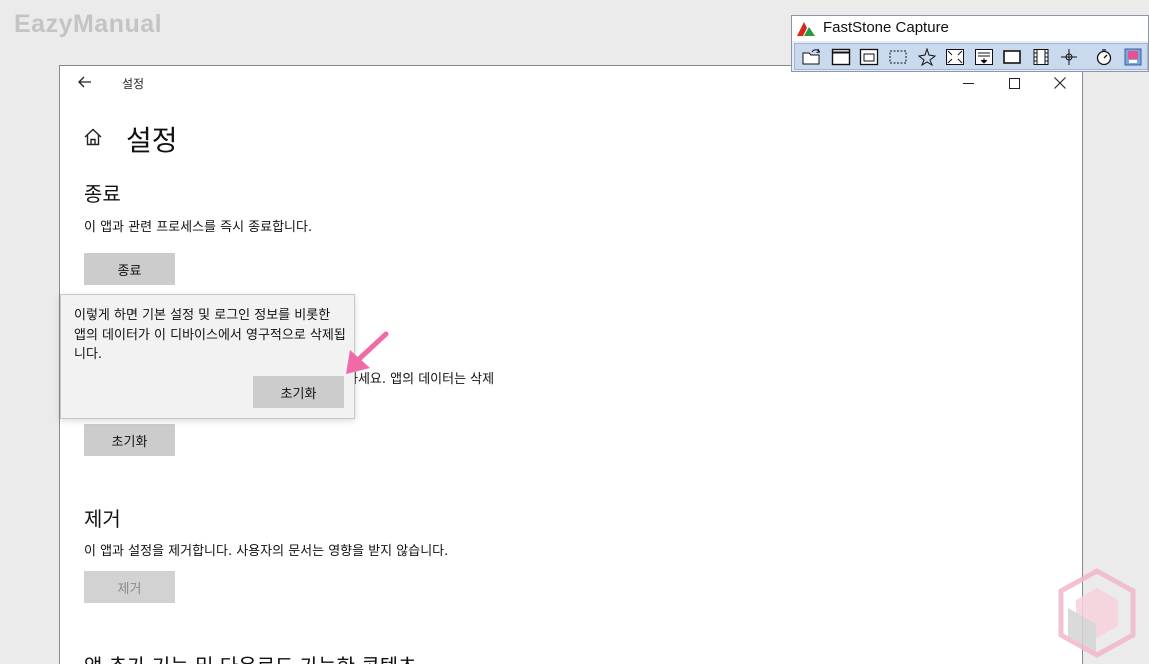 The image size is (1149, 664). I want to click on section-title-terminate: 종료, so click(102, 194).